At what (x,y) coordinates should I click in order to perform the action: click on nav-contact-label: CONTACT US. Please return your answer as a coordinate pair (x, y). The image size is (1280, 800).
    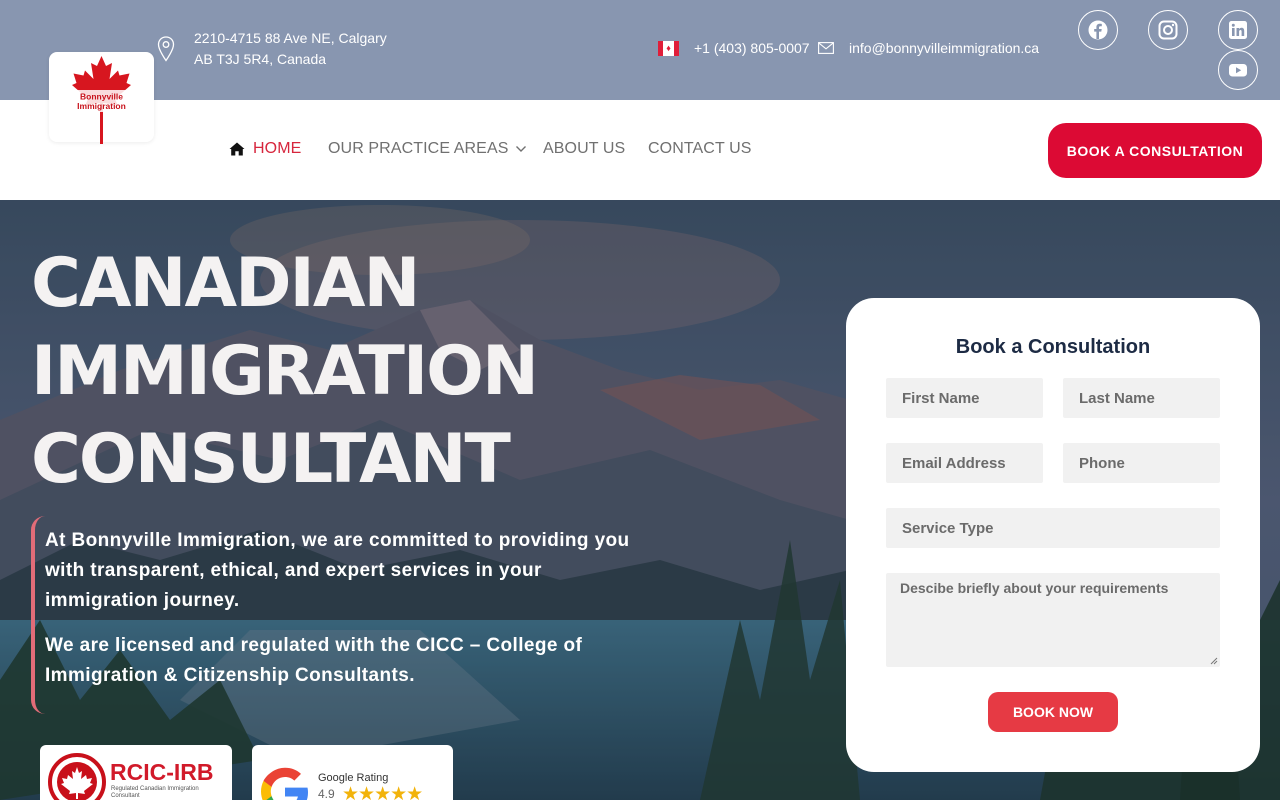
    Looking at the image, I should click on (700, 148).